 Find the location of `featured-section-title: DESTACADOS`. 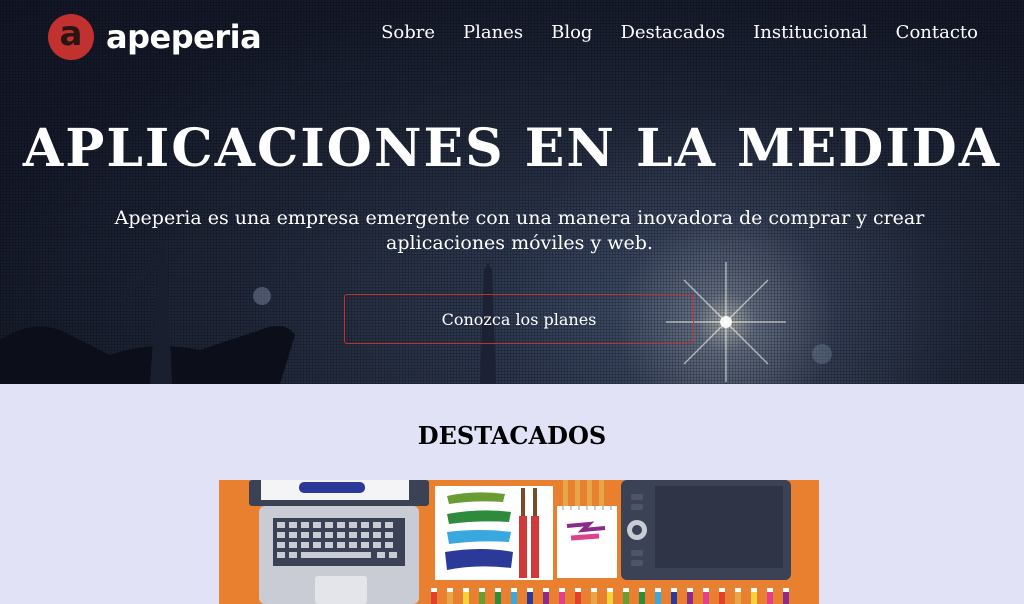

featured-section-title: DESTACADOS is located at coordinates (512, 435).